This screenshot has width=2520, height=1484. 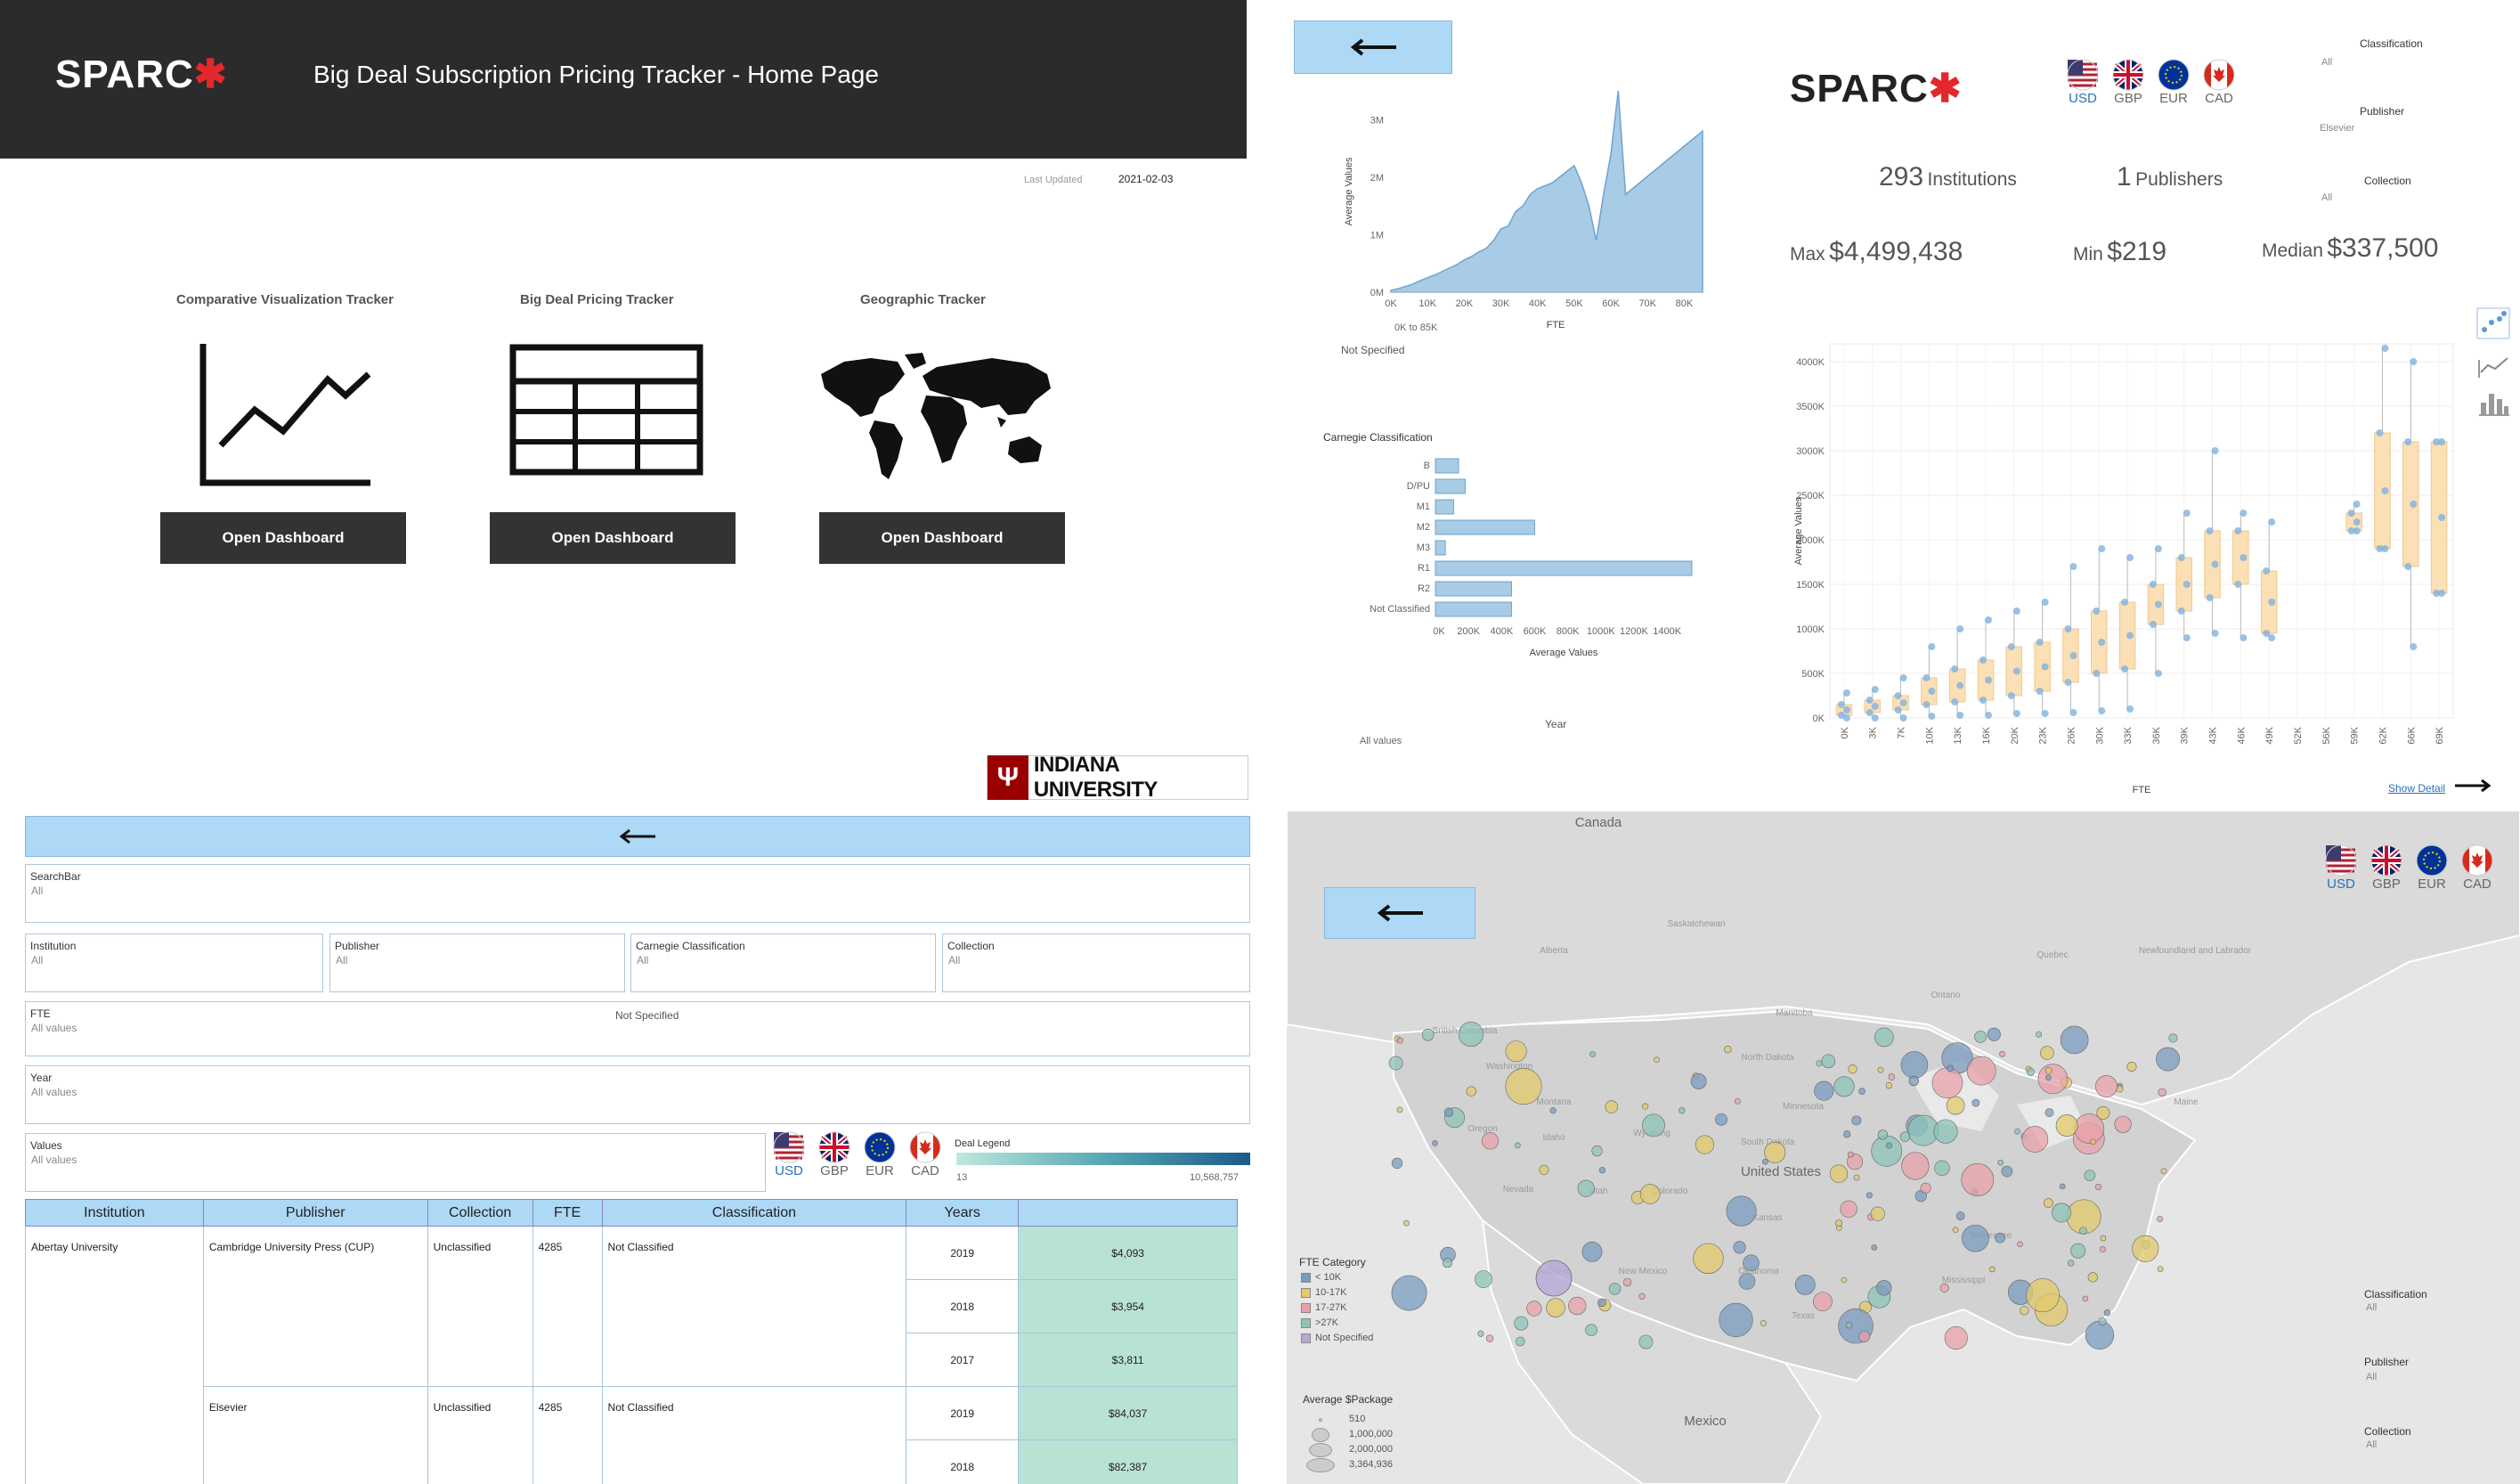 What do you see at coordinates (1128, 1213) in the screenshot?
I see `column-header-value` at bounding box center [1128, 1213].